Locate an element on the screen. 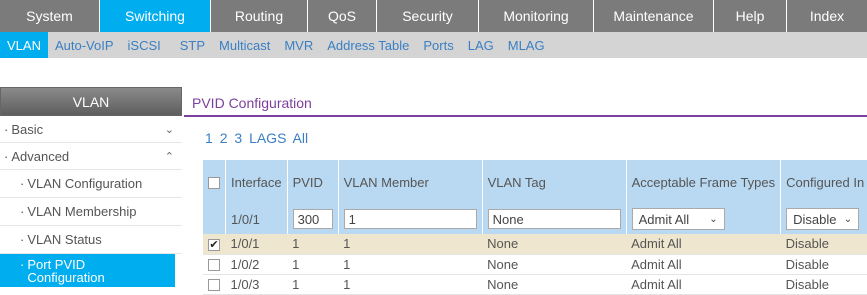 The image size is (867, 295). sidebar-item-label-line2: Configuration is located at coordinates (66, 277).